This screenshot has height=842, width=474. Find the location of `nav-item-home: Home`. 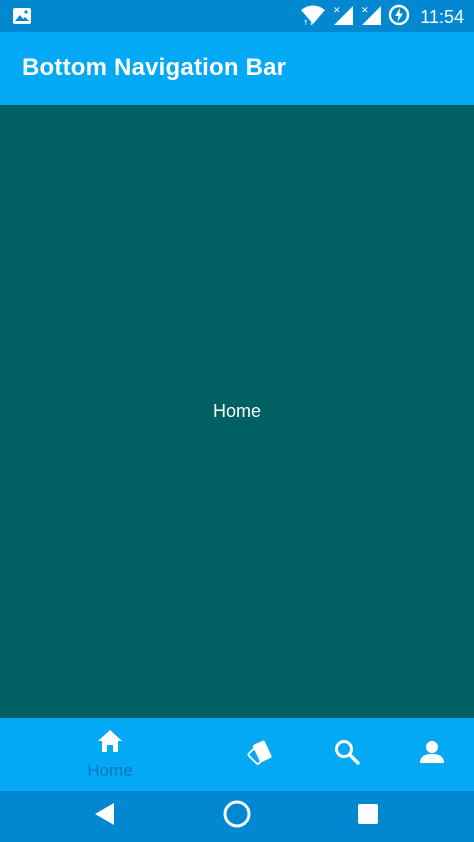

nav-item-home: Home is located at coordinates (110, 754).